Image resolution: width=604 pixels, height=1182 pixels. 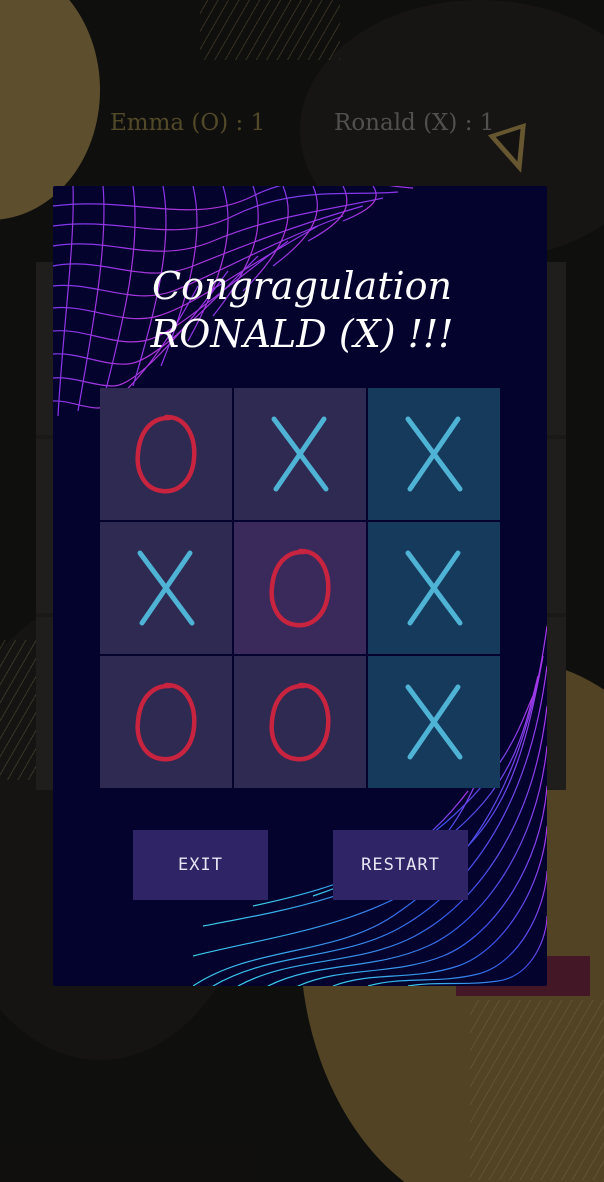 What do you see at coordinates (302, 334) in the screenshot?
I see `winner-title-line2: RONALD (X) !!!` at bounding box center [302, 334].